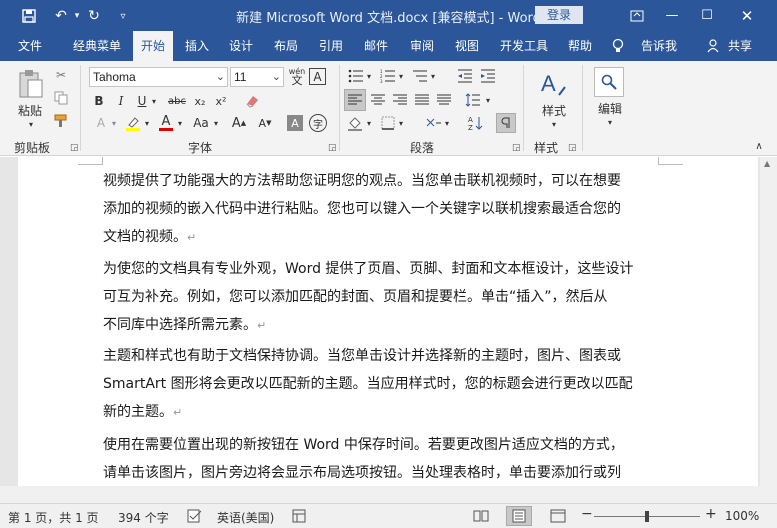 This screenshot has width=777, height=528. What do you see at coordinates (355, 123) in the screenshot?
I see `shading-icon` at bounding box center [355, 123].